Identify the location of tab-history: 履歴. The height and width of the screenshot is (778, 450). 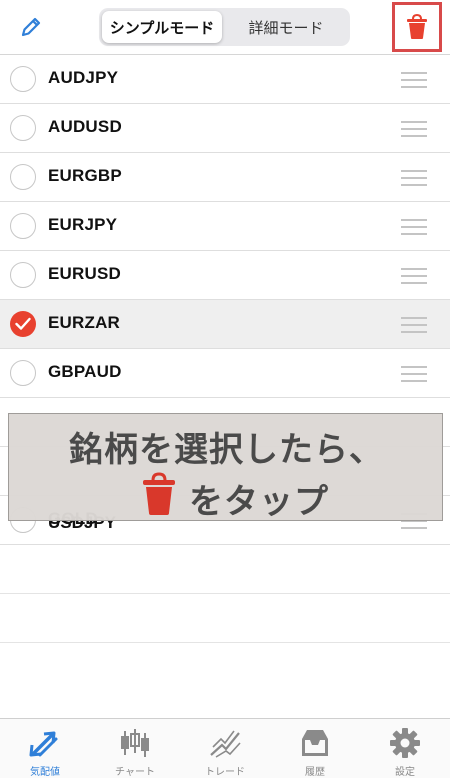
(315, 748).